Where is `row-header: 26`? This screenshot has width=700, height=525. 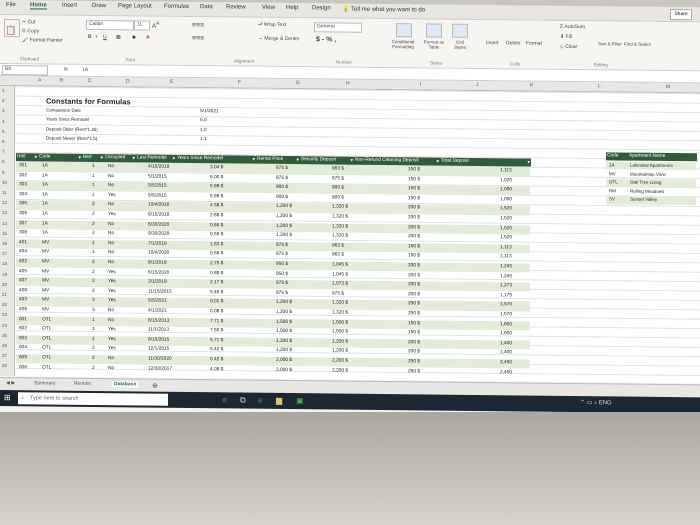
row-header: 26 is located at coordinates (4, 345).